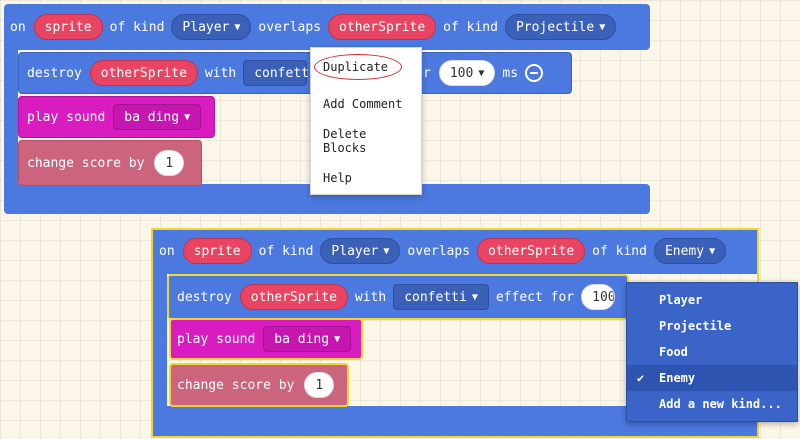  What do you see at coordinates (684, 251) in the screenshot?
I see `kind-value: Enemy` at bounding box center [684, 251].